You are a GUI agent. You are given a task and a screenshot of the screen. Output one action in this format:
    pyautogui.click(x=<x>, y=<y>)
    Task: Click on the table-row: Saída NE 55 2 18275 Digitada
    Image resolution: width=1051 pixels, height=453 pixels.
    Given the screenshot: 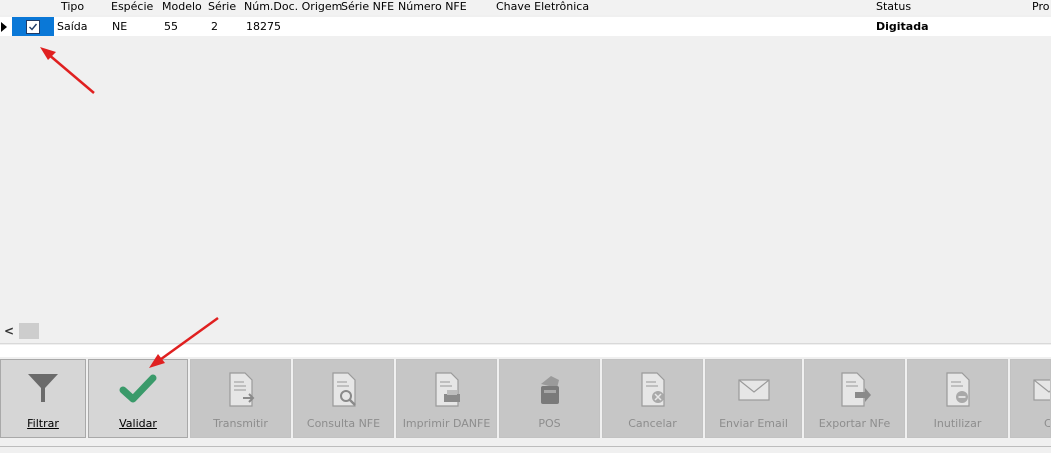 What is the action you would take?
    pyautogui.click(x=525, y=26)
    